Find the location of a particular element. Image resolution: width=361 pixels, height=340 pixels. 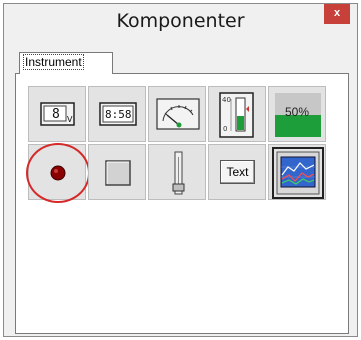

digit-display-icon: 8 V is located at coordinates (57, 114).